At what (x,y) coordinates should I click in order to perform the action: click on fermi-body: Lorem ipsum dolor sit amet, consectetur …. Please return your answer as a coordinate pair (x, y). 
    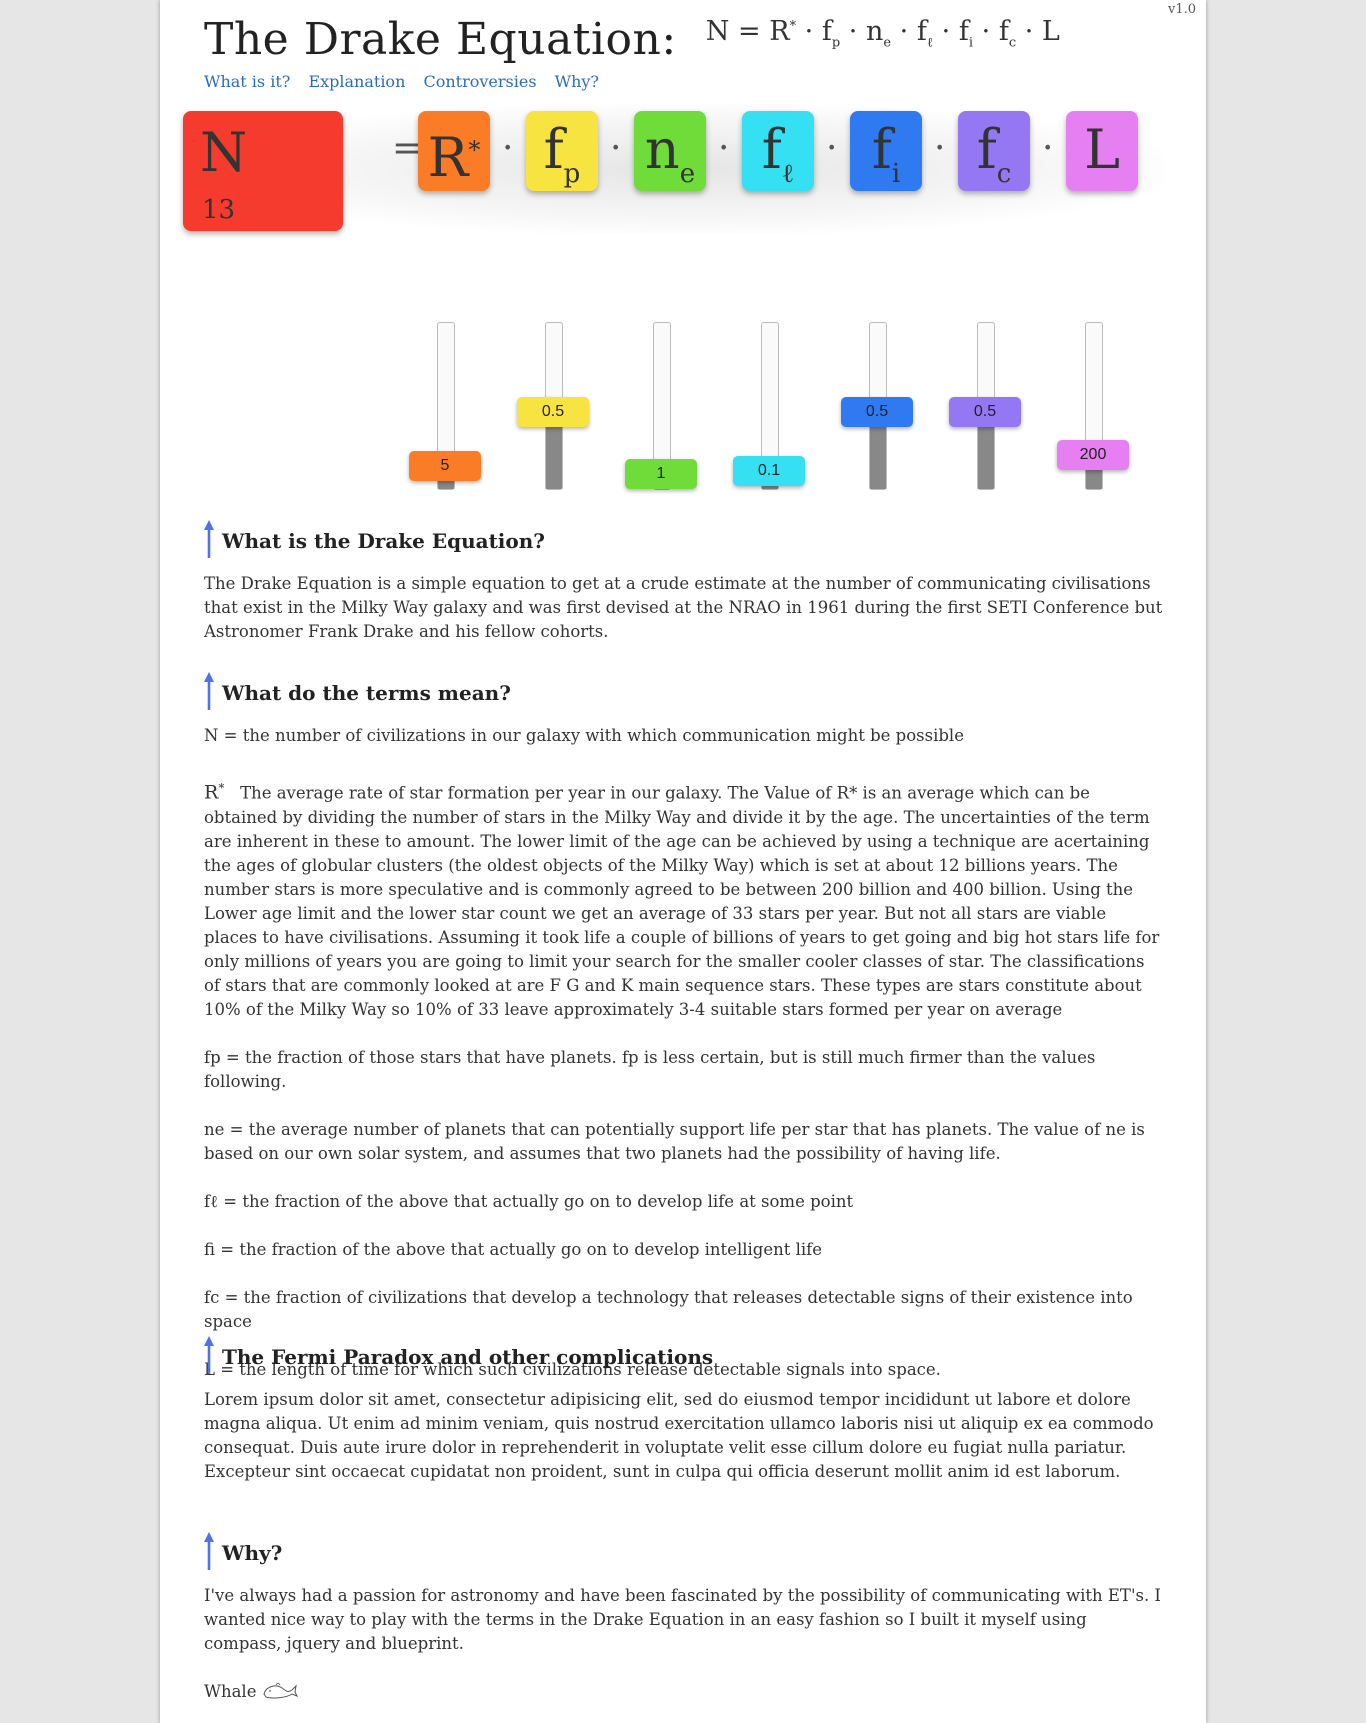
    Looking at the image, I should click on (679, 1435).